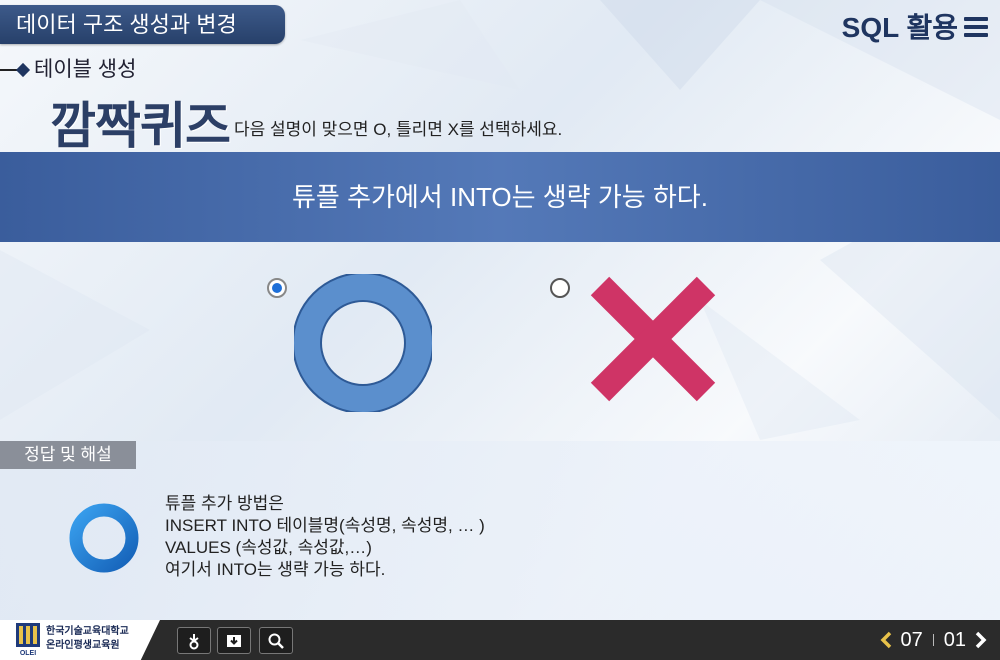 The image size is (1000, 660). What do you see at coordinates (954, 639) in the screenshot?
I see `total-pages: 01` at bounding box center [954, 639].